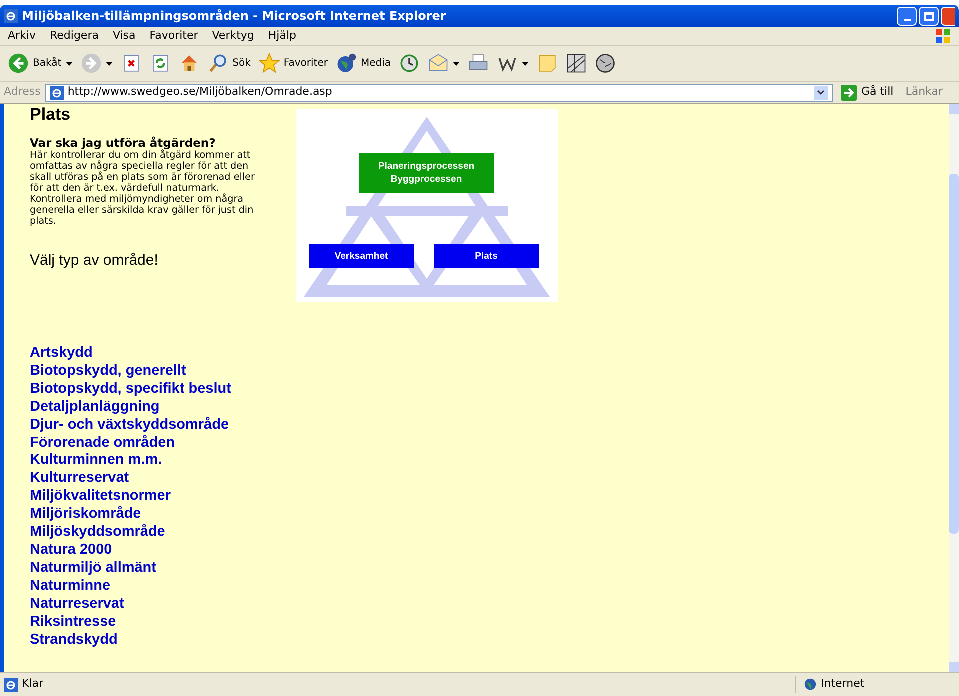 This screenshot has height=696, width=959. What do you see at coordinates (51, 115) in the screenshot?
I see `page-heading: Plats` at bounding box center [51, 115].